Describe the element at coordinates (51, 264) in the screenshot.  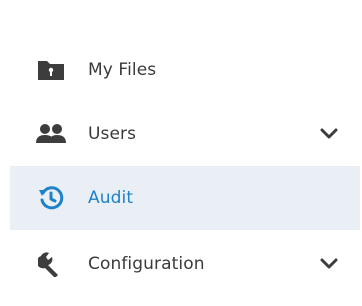
I see `wrench-icon` at that location.